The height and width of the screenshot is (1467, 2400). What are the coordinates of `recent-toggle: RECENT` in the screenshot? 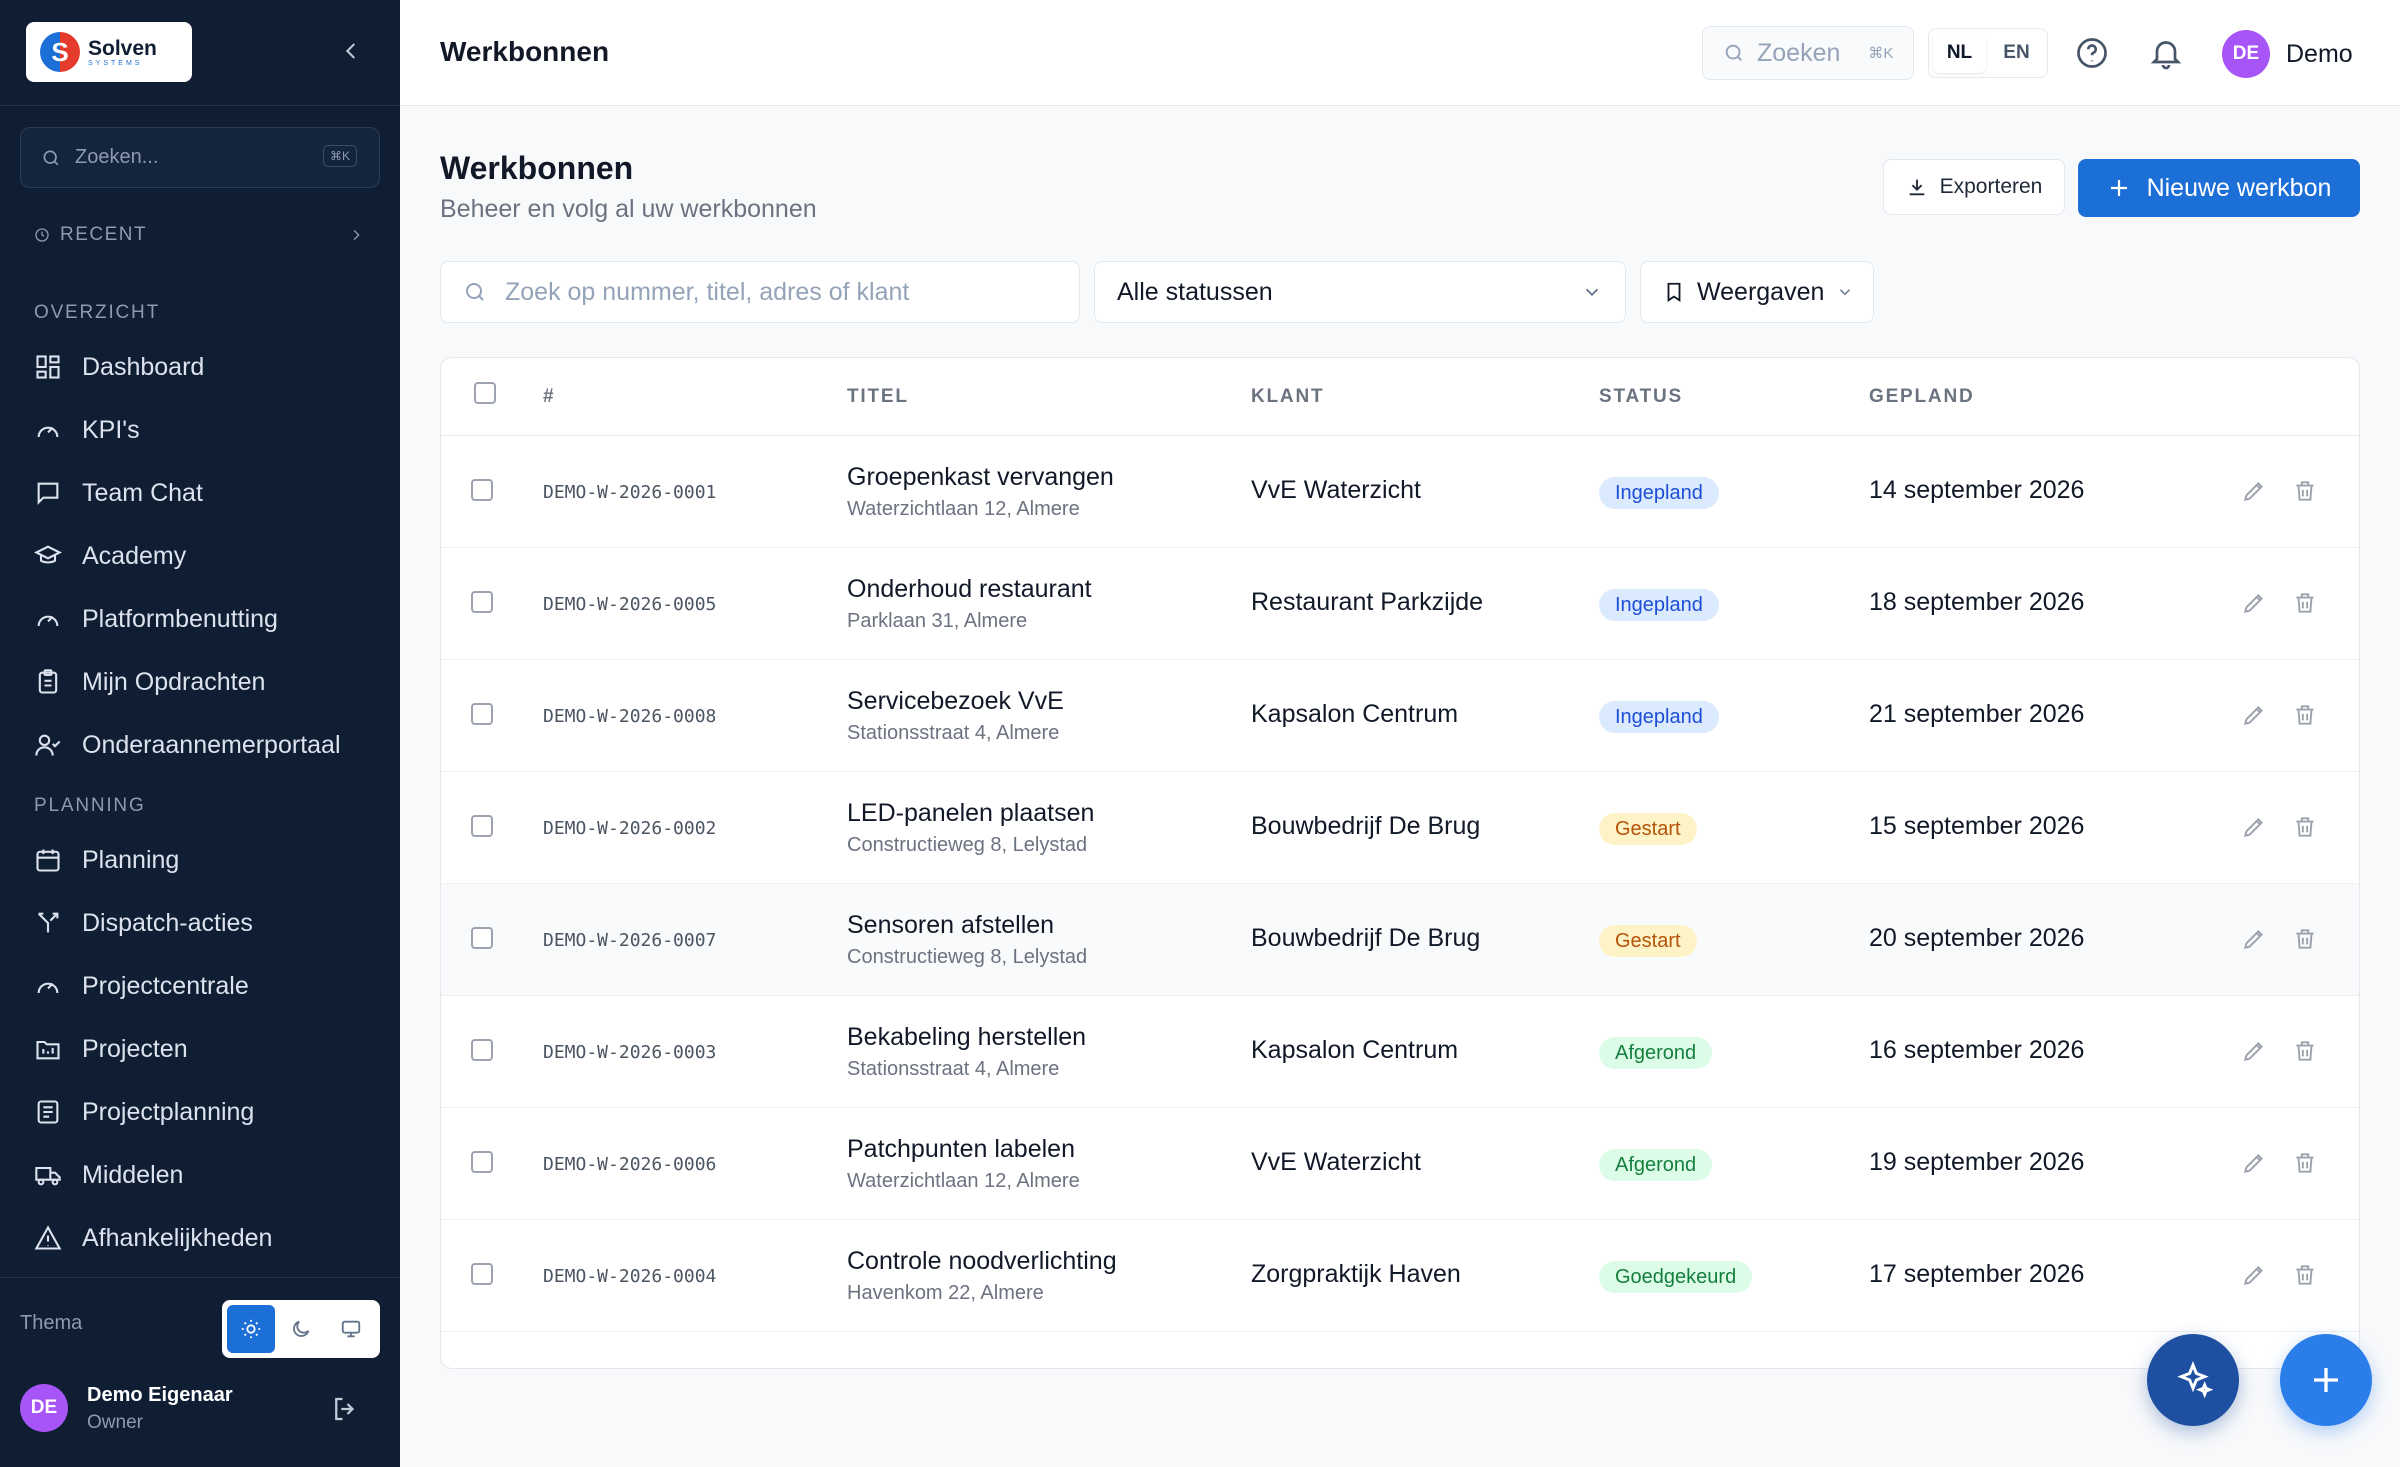 It's located at (199, 235).